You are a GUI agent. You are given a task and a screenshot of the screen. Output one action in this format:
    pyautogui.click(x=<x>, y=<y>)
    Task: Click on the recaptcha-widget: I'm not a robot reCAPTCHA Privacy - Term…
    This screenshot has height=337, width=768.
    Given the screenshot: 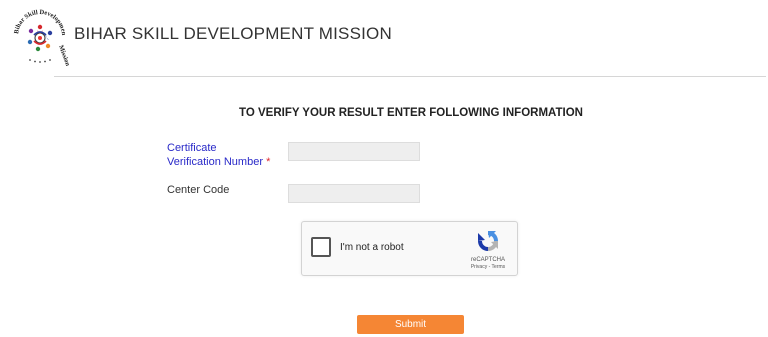 What is the action you would take?
    pyautogui.click(x=409, y=248)
    